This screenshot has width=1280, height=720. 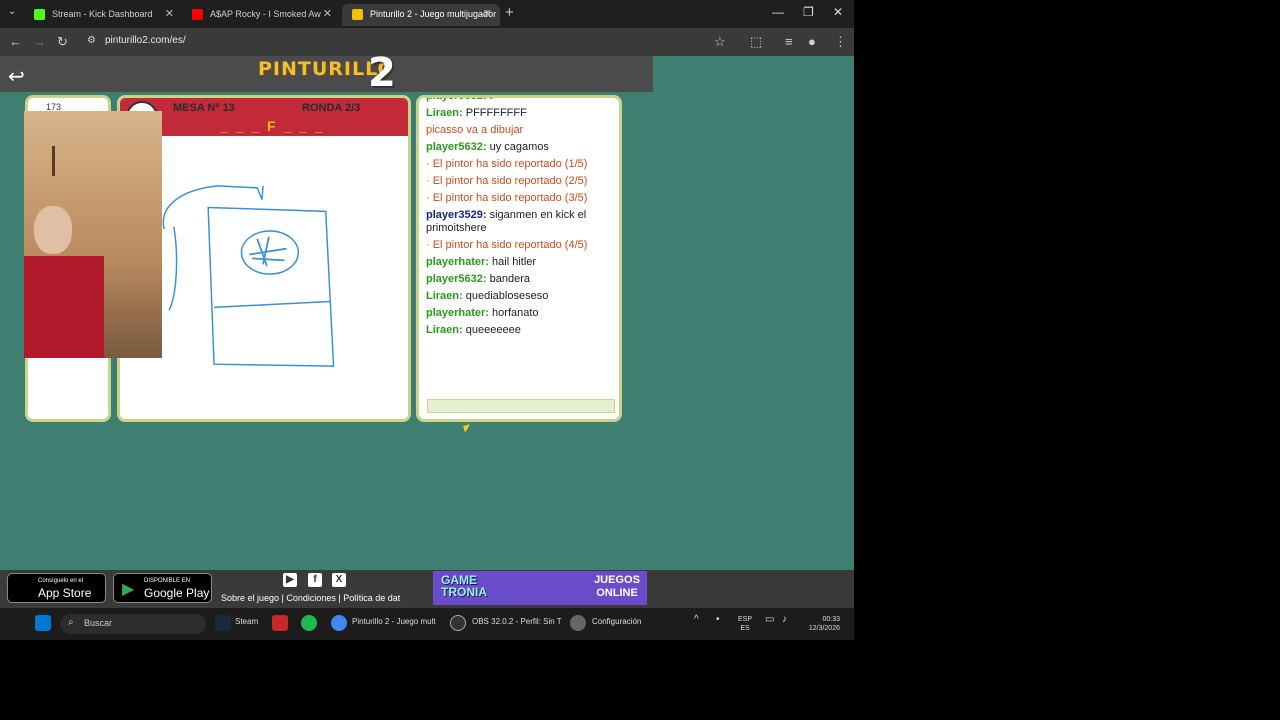 I want to click on site-info-icon: ⚙, so click(x=91, y=40).